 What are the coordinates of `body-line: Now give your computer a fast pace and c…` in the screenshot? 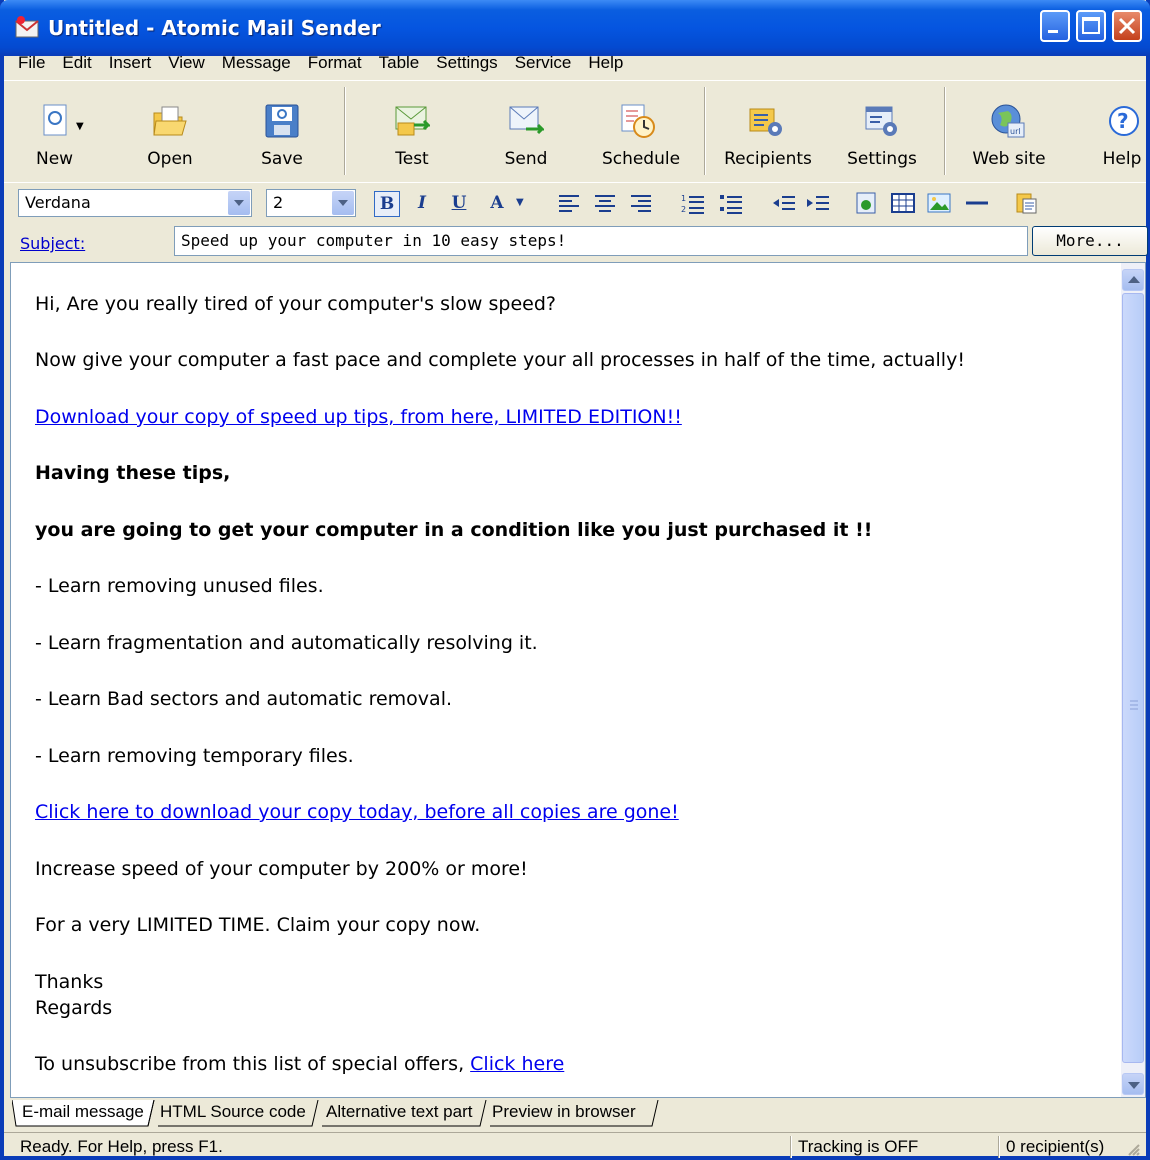 It's located at (500, 360).